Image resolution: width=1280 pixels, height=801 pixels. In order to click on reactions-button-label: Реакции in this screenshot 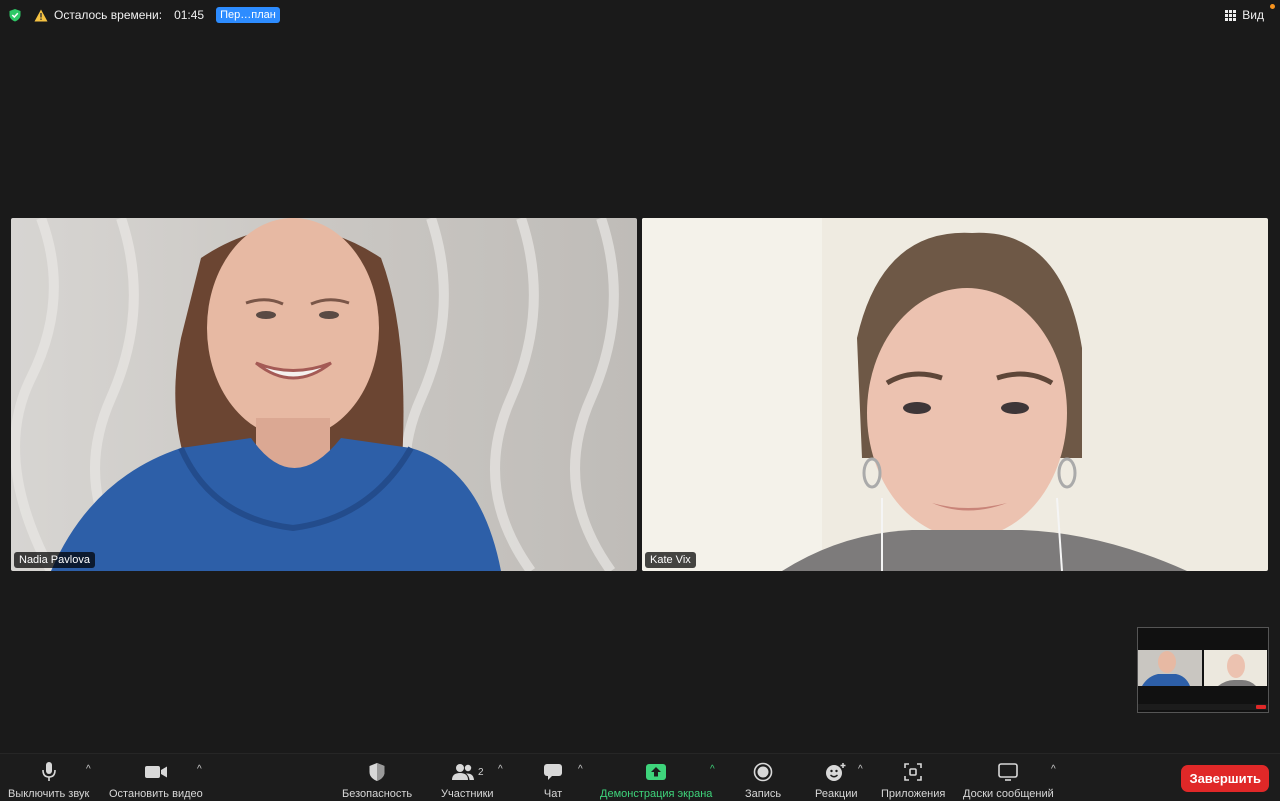, I will do `click(836, 794)`.